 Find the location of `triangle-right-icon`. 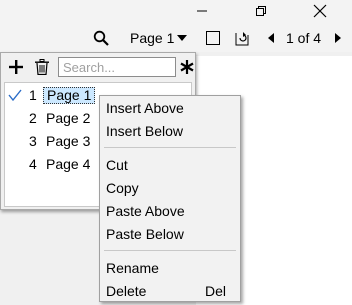

triangle-right-icon is located at coordinates (338, 38).